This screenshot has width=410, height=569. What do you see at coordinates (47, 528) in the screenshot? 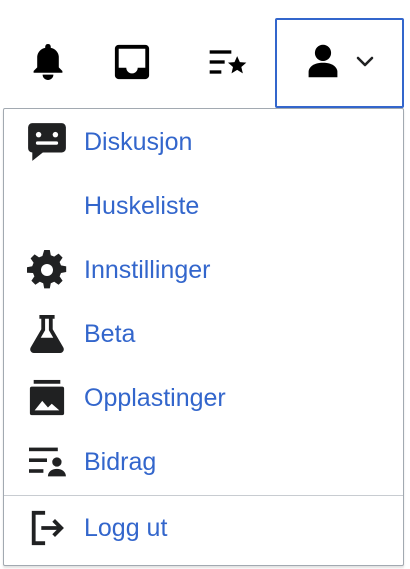
I see `logout-icon` at bounding box center [47, 528].